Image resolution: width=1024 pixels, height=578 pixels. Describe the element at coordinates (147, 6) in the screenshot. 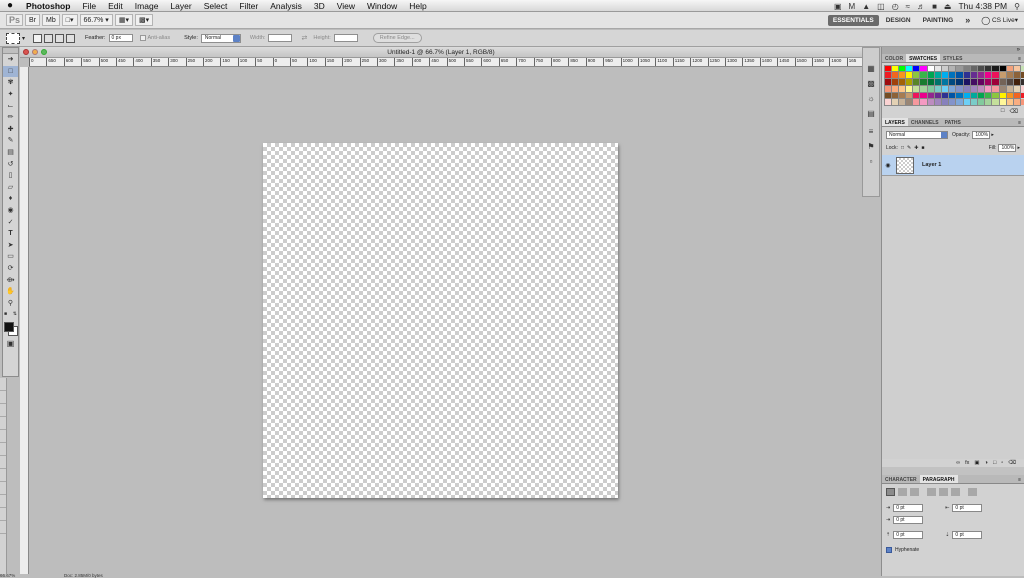

I see `menu-image: Image` at that location.